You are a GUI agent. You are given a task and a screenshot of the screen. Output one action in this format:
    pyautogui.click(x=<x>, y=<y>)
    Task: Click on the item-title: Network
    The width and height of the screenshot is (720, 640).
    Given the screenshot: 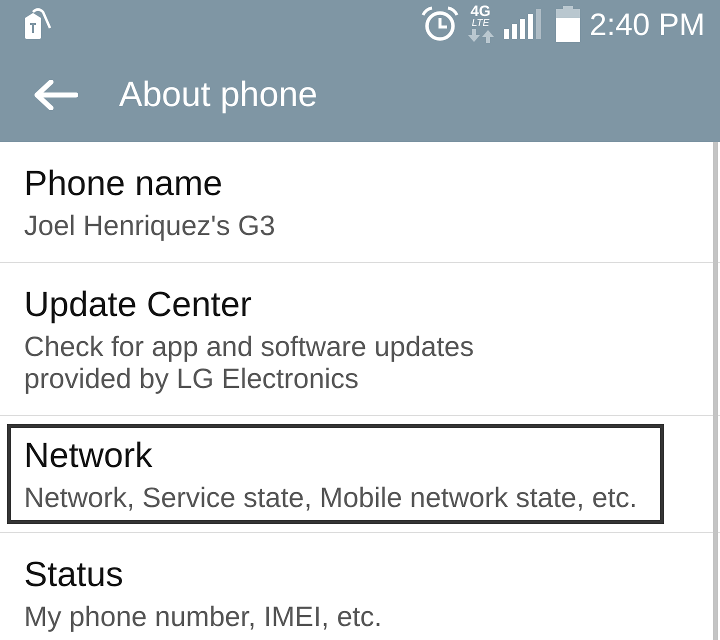 What is the action you would take?
    pyautogui.click(x=89, y=456)
    